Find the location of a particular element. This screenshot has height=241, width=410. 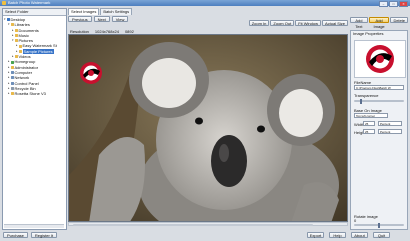

image-properties-header: Image Properties is located at coordinates (368, 33).